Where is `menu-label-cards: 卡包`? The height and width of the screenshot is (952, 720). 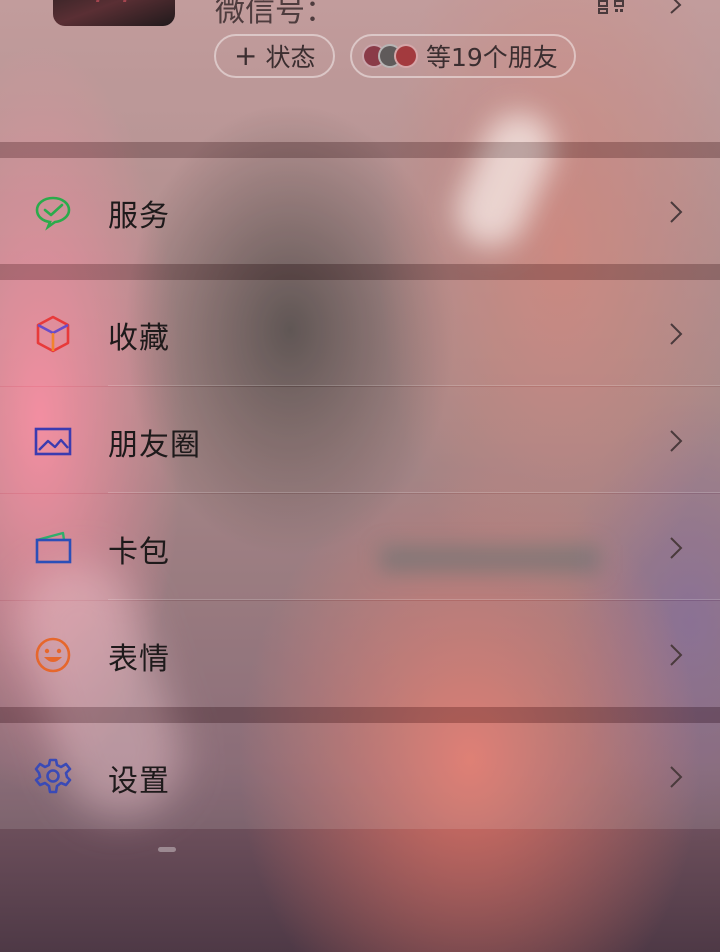 menu-label-cards: 卡包 is located at coordinates (139, 552).